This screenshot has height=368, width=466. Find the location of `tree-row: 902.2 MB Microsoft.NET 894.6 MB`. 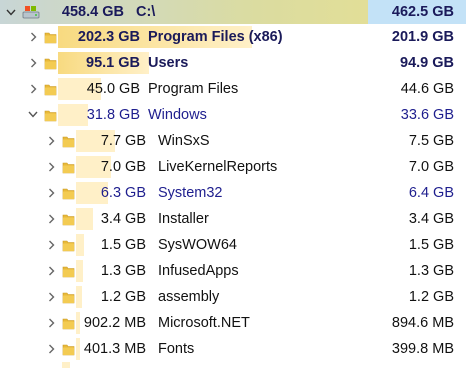

tree-row: 902.2 MB Microsoft.NET 894.6 MB is located at coordinates (233, 323).